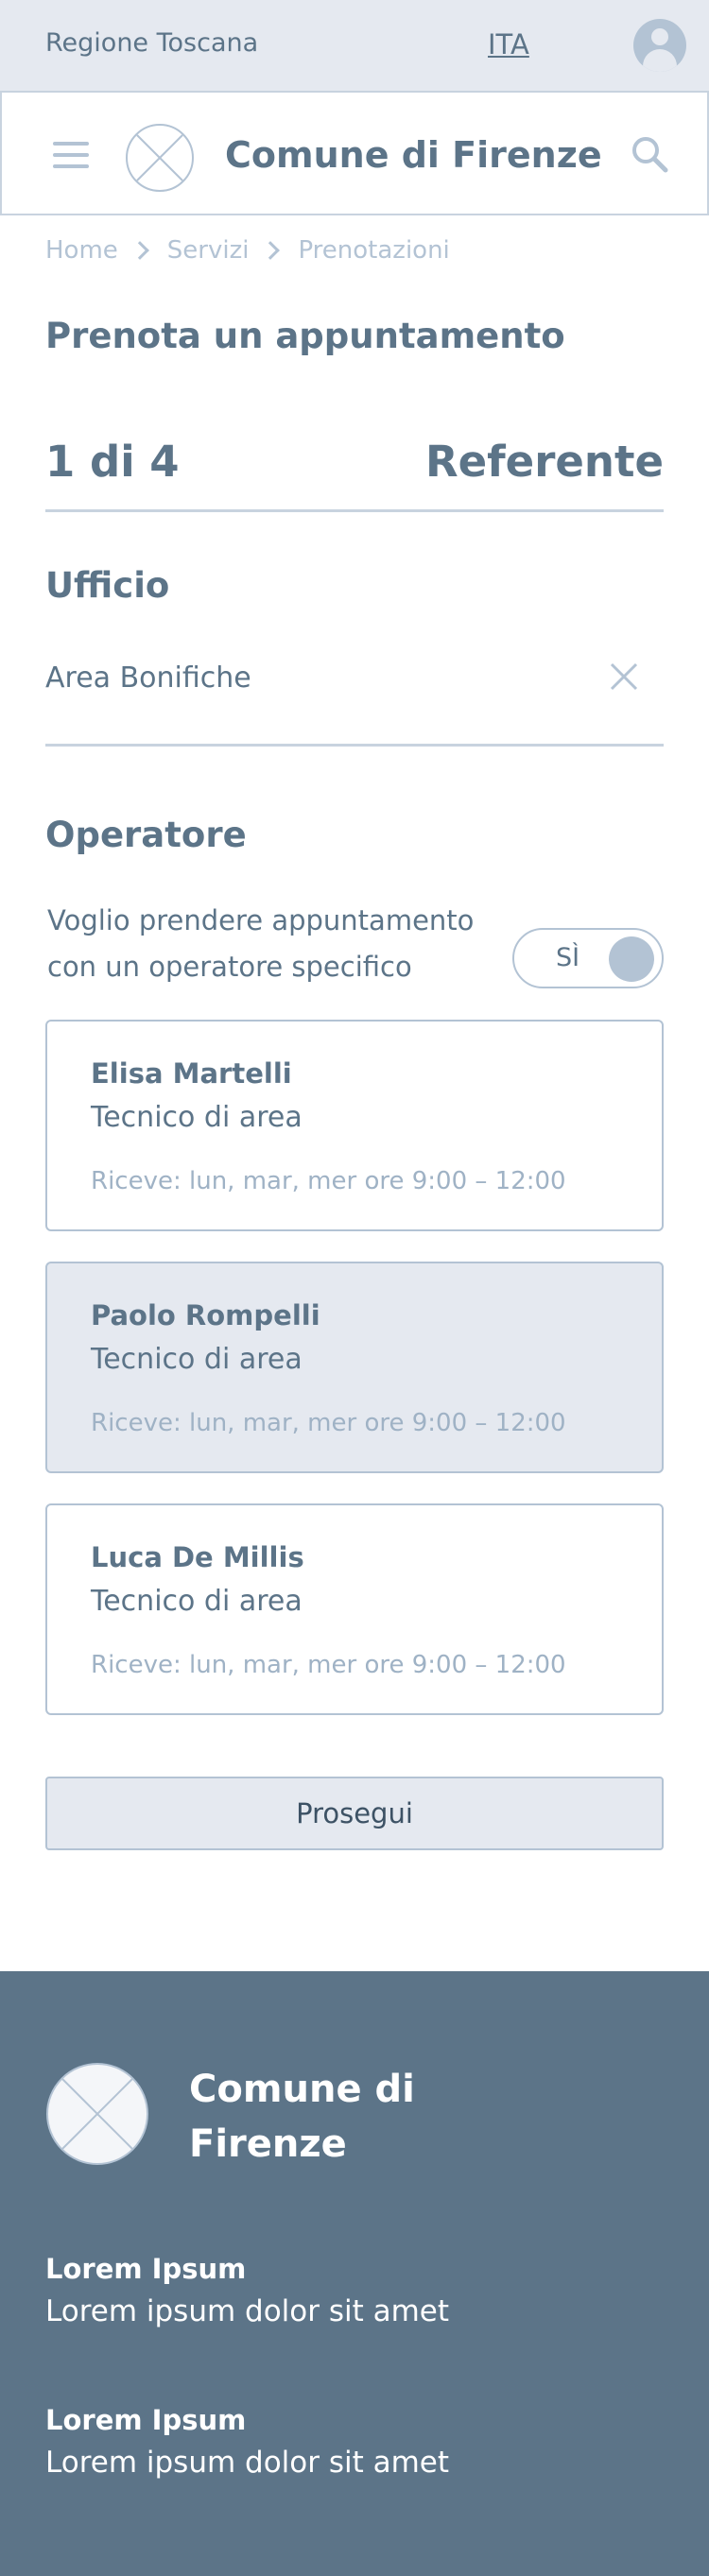  What do you see at coordinates (588, 958) in the screenshot?
I see `specific-operator-toggle: SÌ` at bounding box center [588, 958].